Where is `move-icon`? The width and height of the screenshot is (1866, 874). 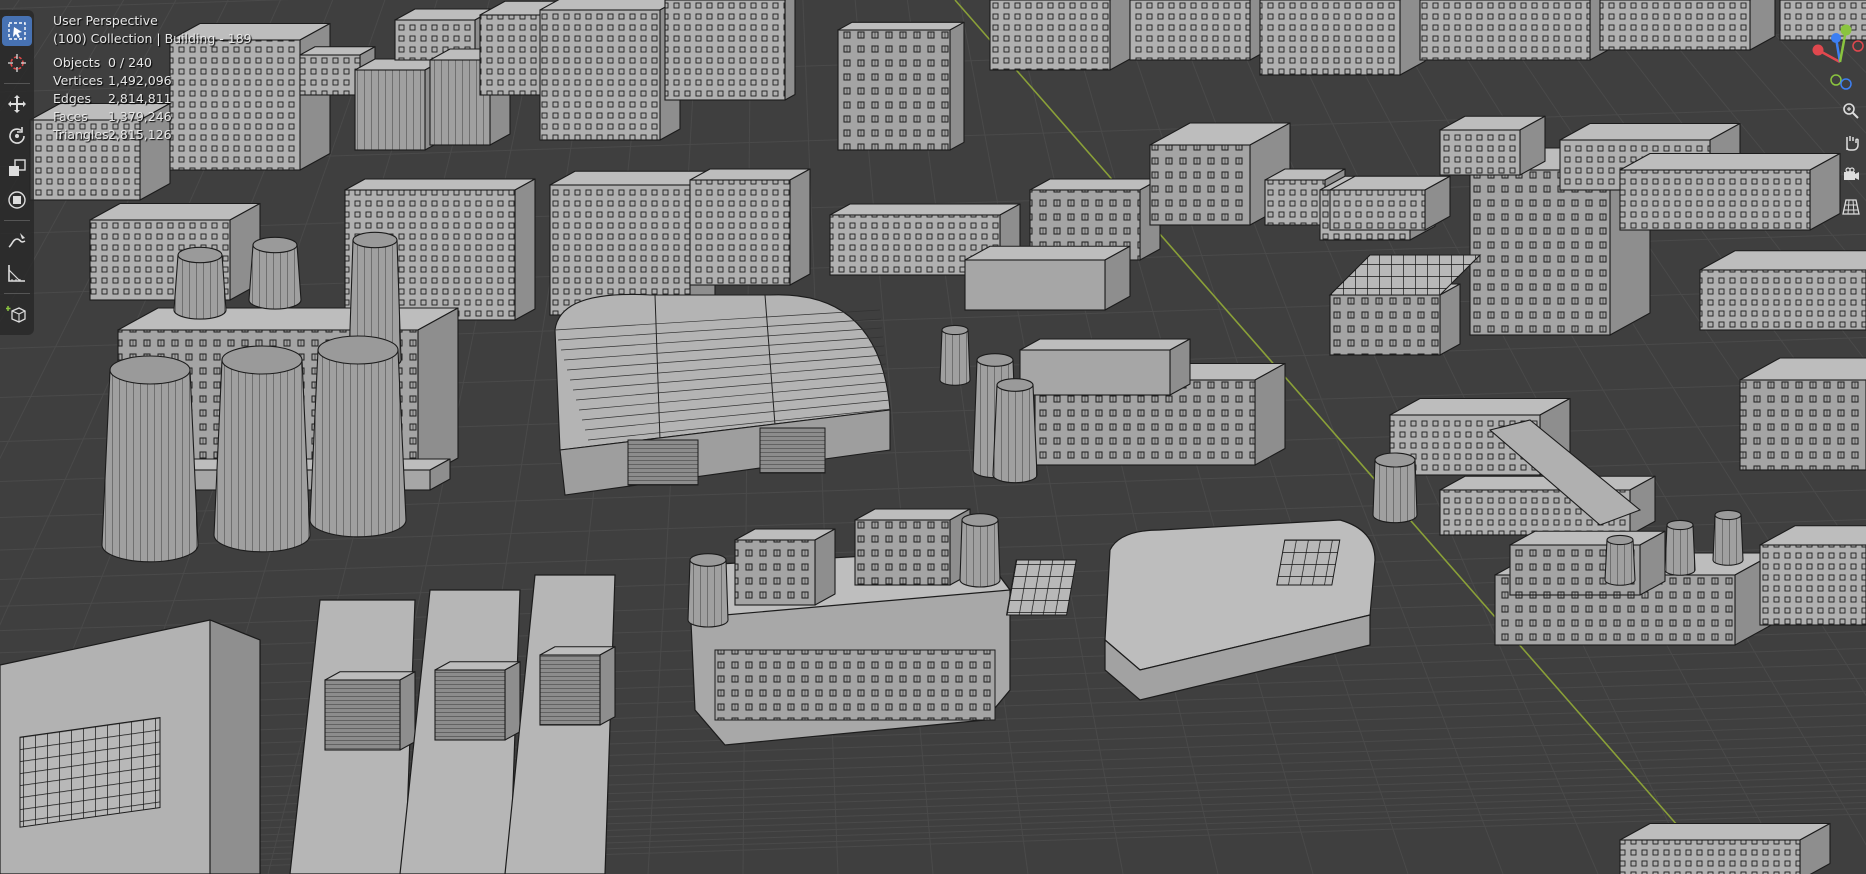 move-icon is located at coordinates (17, 104).